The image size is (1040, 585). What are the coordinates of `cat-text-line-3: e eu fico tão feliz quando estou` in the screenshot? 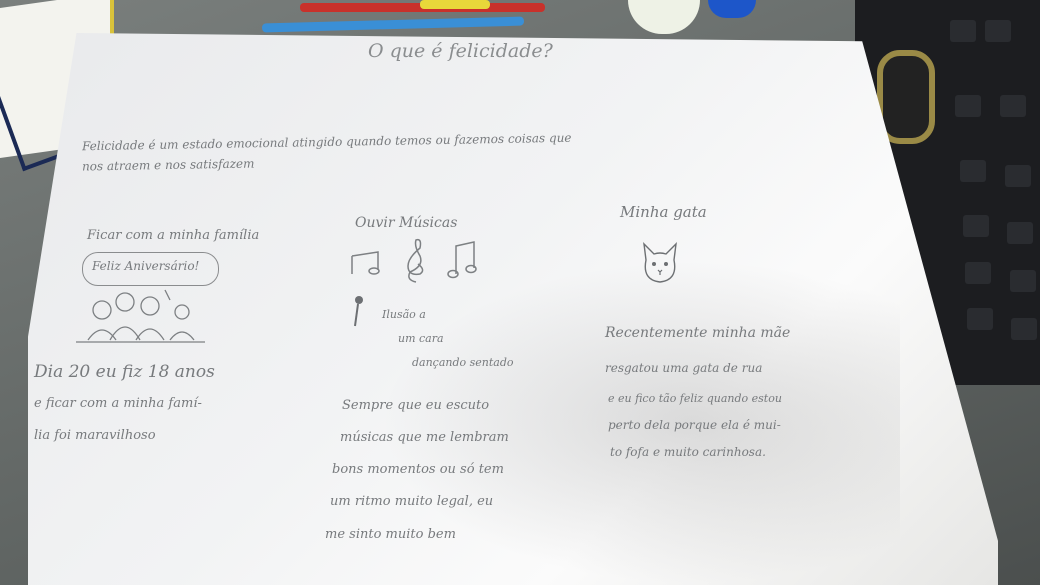 It's located at (695, 398).